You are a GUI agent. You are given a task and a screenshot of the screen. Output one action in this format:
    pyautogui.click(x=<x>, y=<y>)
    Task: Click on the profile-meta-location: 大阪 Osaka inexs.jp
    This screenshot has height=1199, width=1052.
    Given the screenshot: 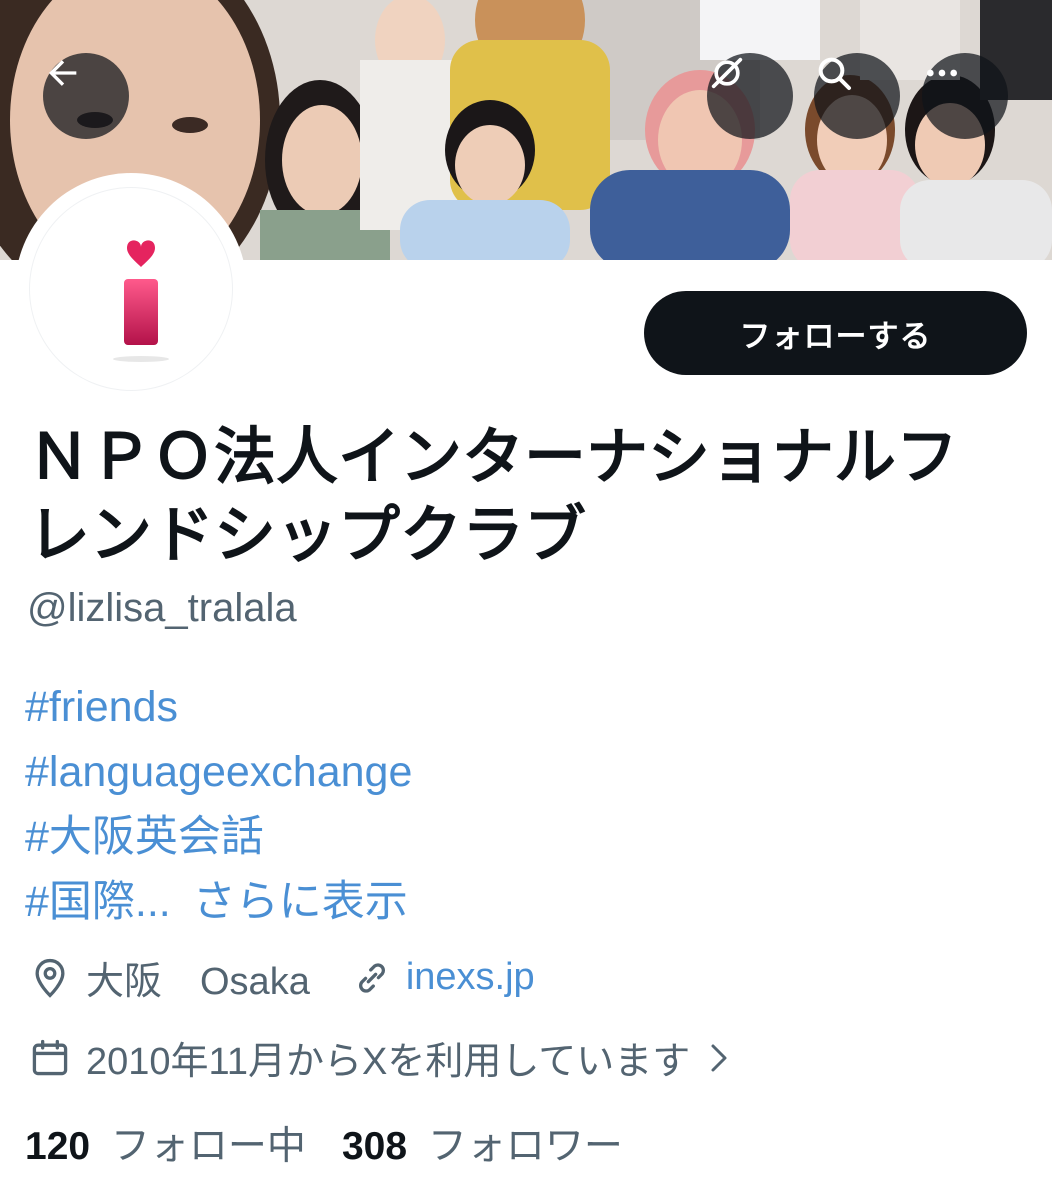 What is the action you would take?
    pyautogui.click(x=281, y=977)
    